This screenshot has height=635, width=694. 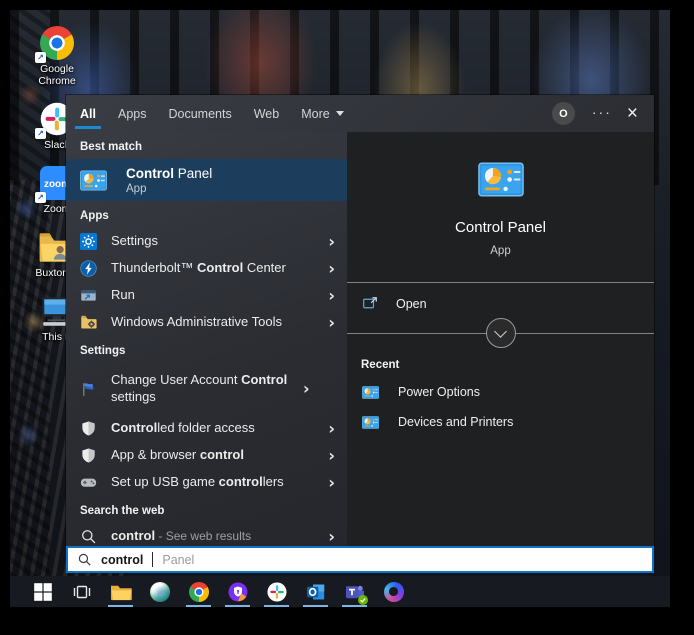 I want to click on taskbar-outlook, so click(x=315, y=591).